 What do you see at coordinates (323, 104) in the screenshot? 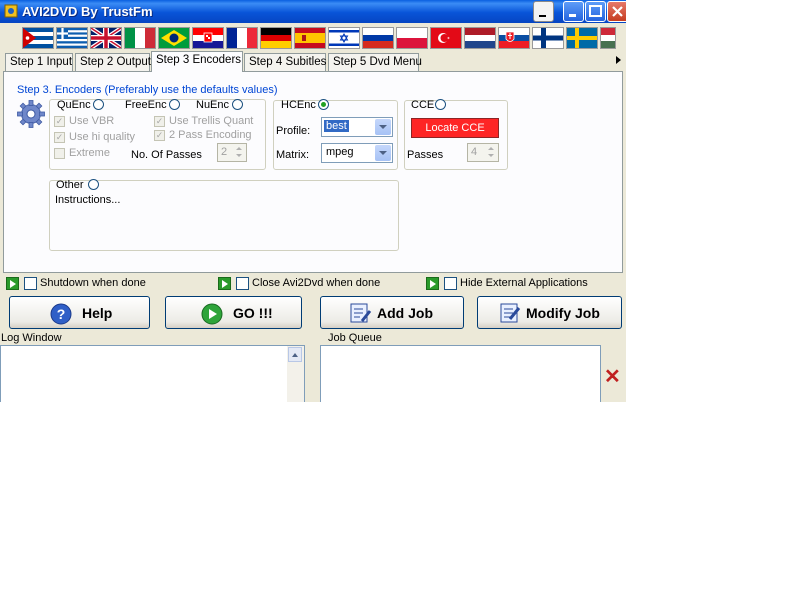
I see `hcenc-radio` at bounding box center [323, 104].